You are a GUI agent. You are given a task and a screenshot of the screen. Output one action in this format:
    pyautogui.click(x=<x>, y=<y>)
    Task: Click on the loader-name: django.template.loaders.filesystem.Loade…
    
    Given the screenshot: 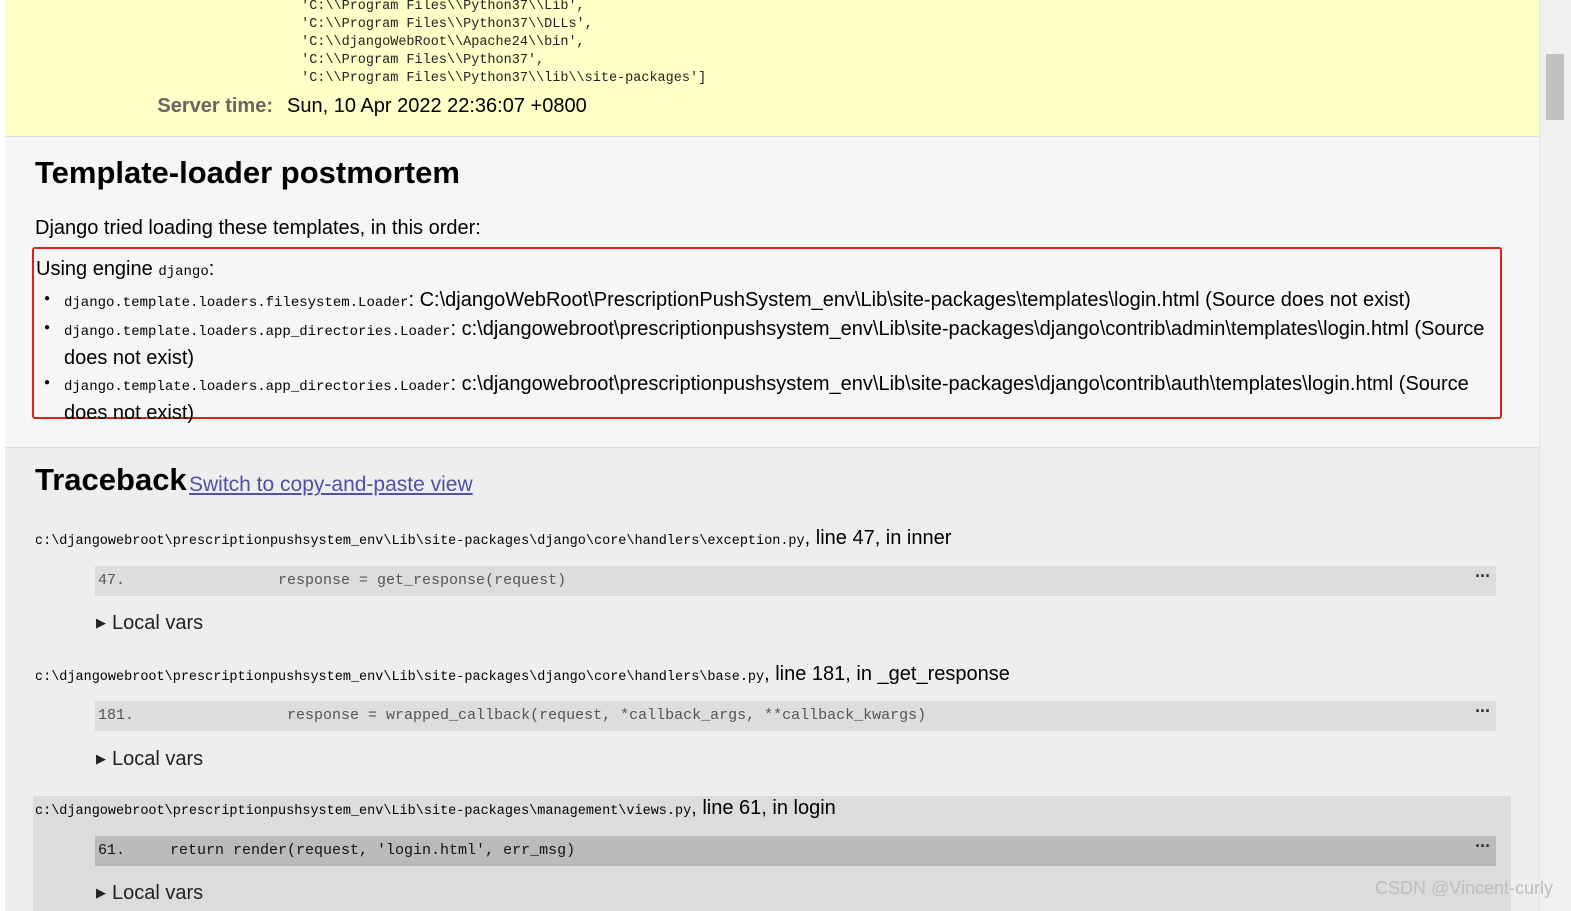 What is the action you would take?
    pyautogui.click(x=236, y=303)
    